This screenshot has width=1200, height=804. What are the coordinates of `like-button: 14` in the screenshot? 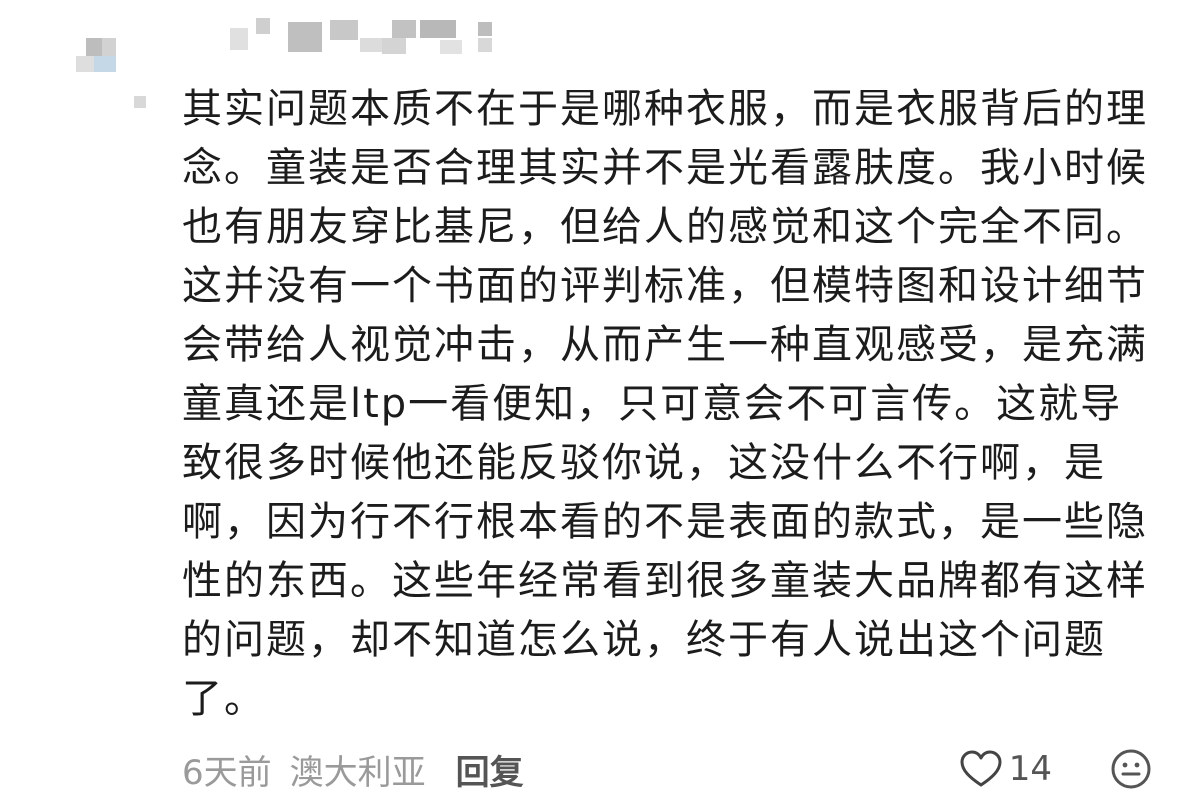 It's located at (1005, 769).